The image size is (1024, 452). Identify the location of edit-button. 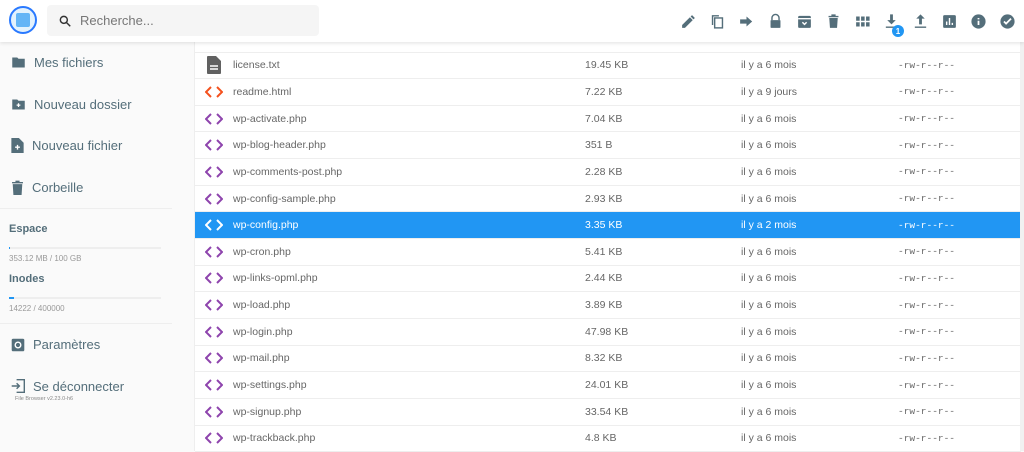
(688, 21).